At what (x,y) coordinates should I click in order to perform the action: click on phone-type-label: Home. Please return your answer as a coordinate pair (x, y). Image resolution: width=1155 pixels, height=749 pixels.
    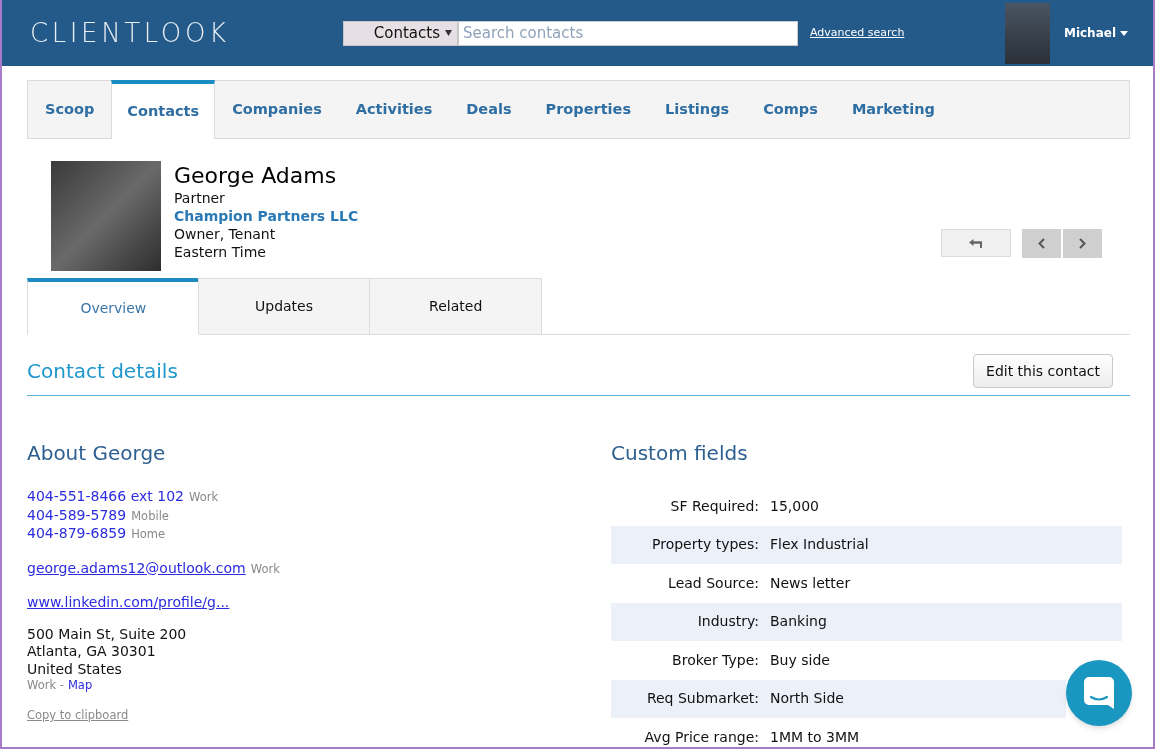
    Looking at the image, I should click on (148, 534).